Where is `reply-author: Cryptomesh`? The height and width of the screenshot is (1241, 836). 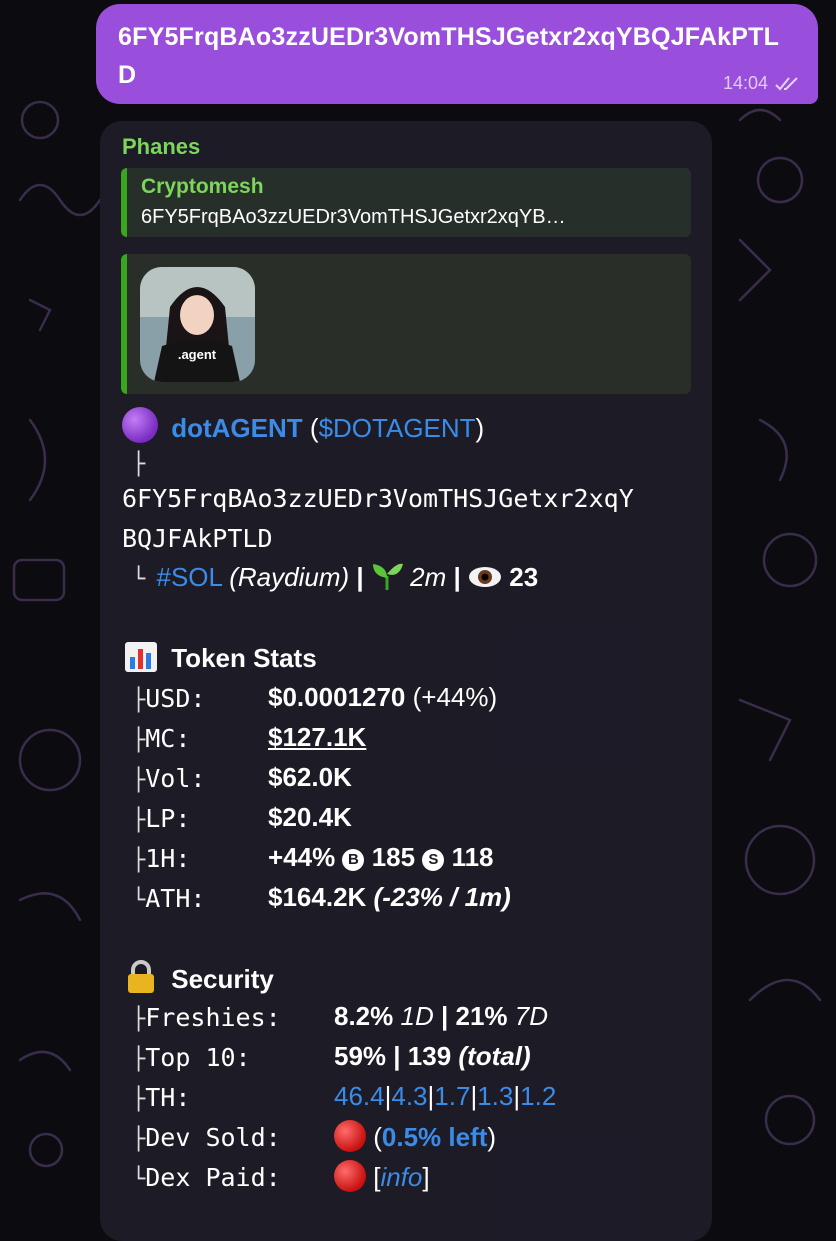 reply-author: Cryptomesh is located at coordinates (202, 186).